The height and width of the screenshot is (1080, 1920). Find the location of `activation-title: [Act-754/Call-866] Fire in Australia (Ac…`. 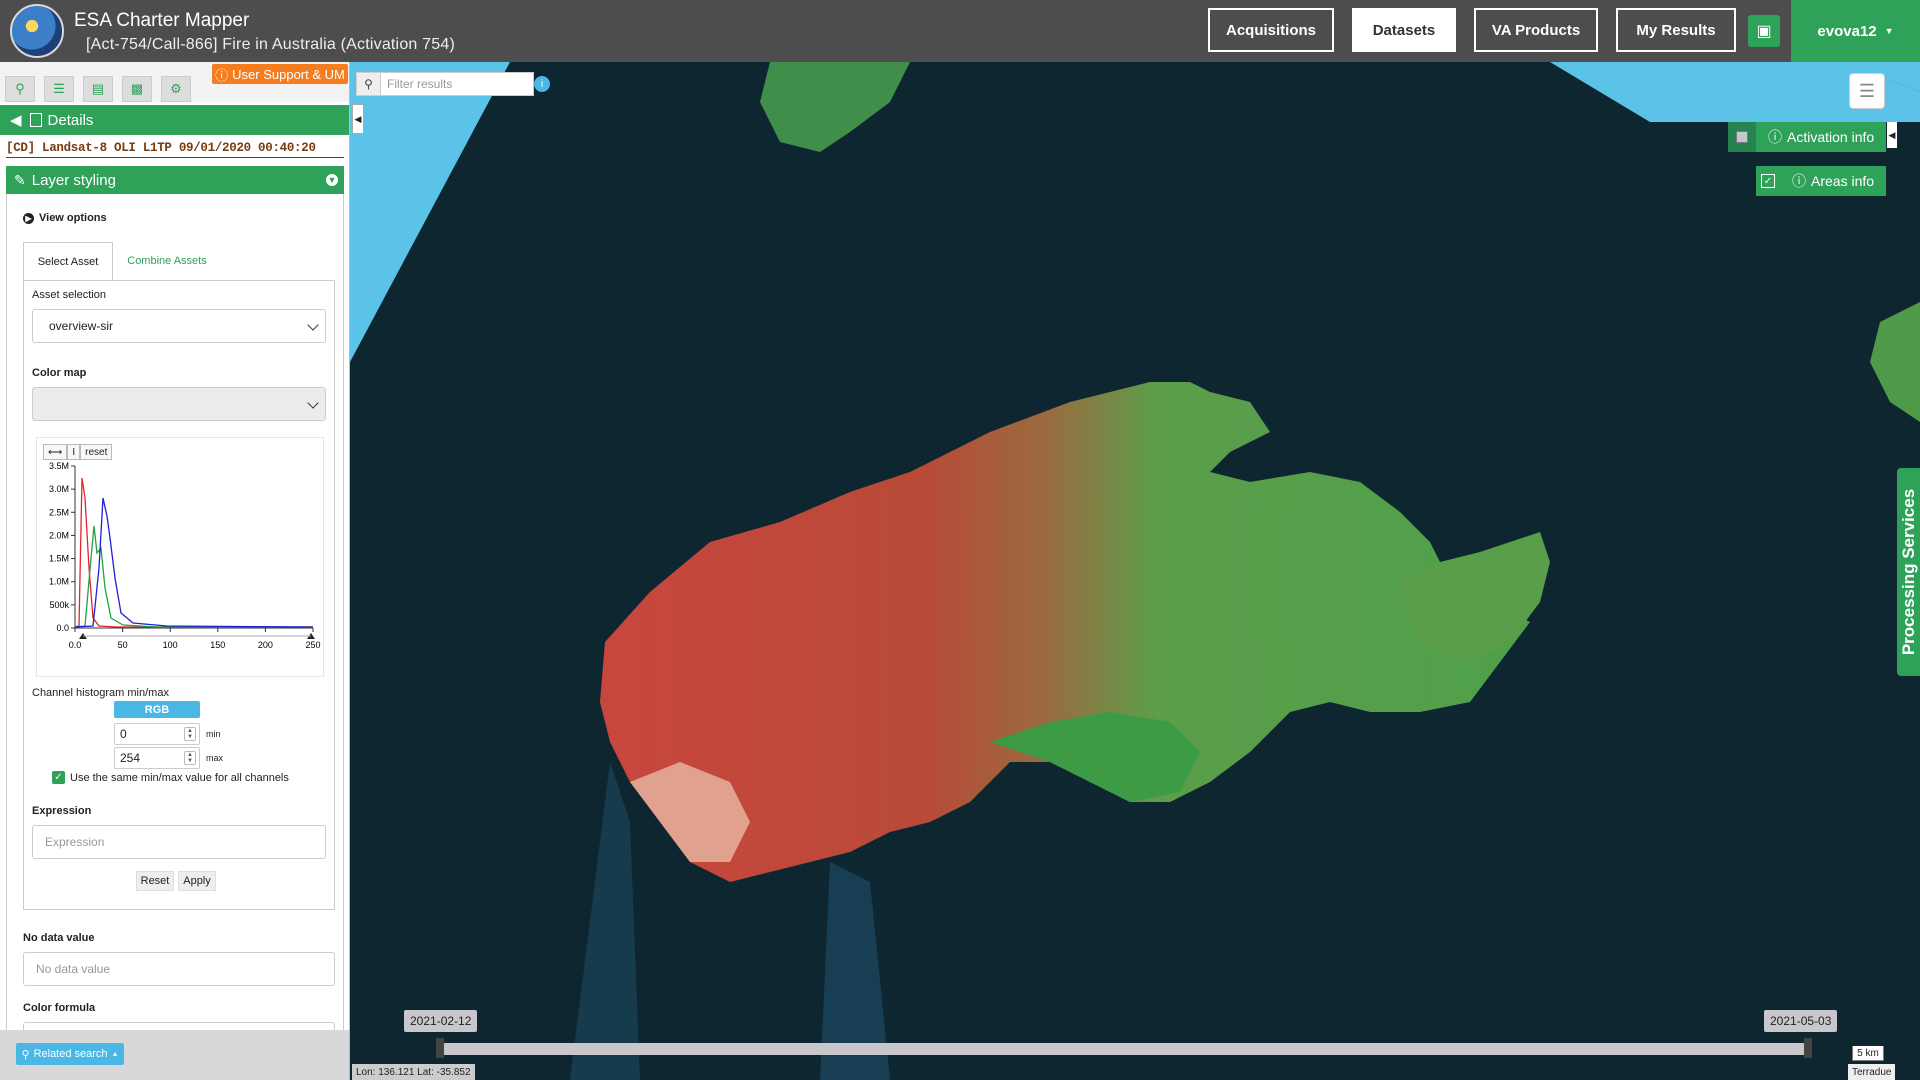

activation-title: [Act-754/Call-866] Fire in Australia (Ac… is located at coordinates (270, 44).